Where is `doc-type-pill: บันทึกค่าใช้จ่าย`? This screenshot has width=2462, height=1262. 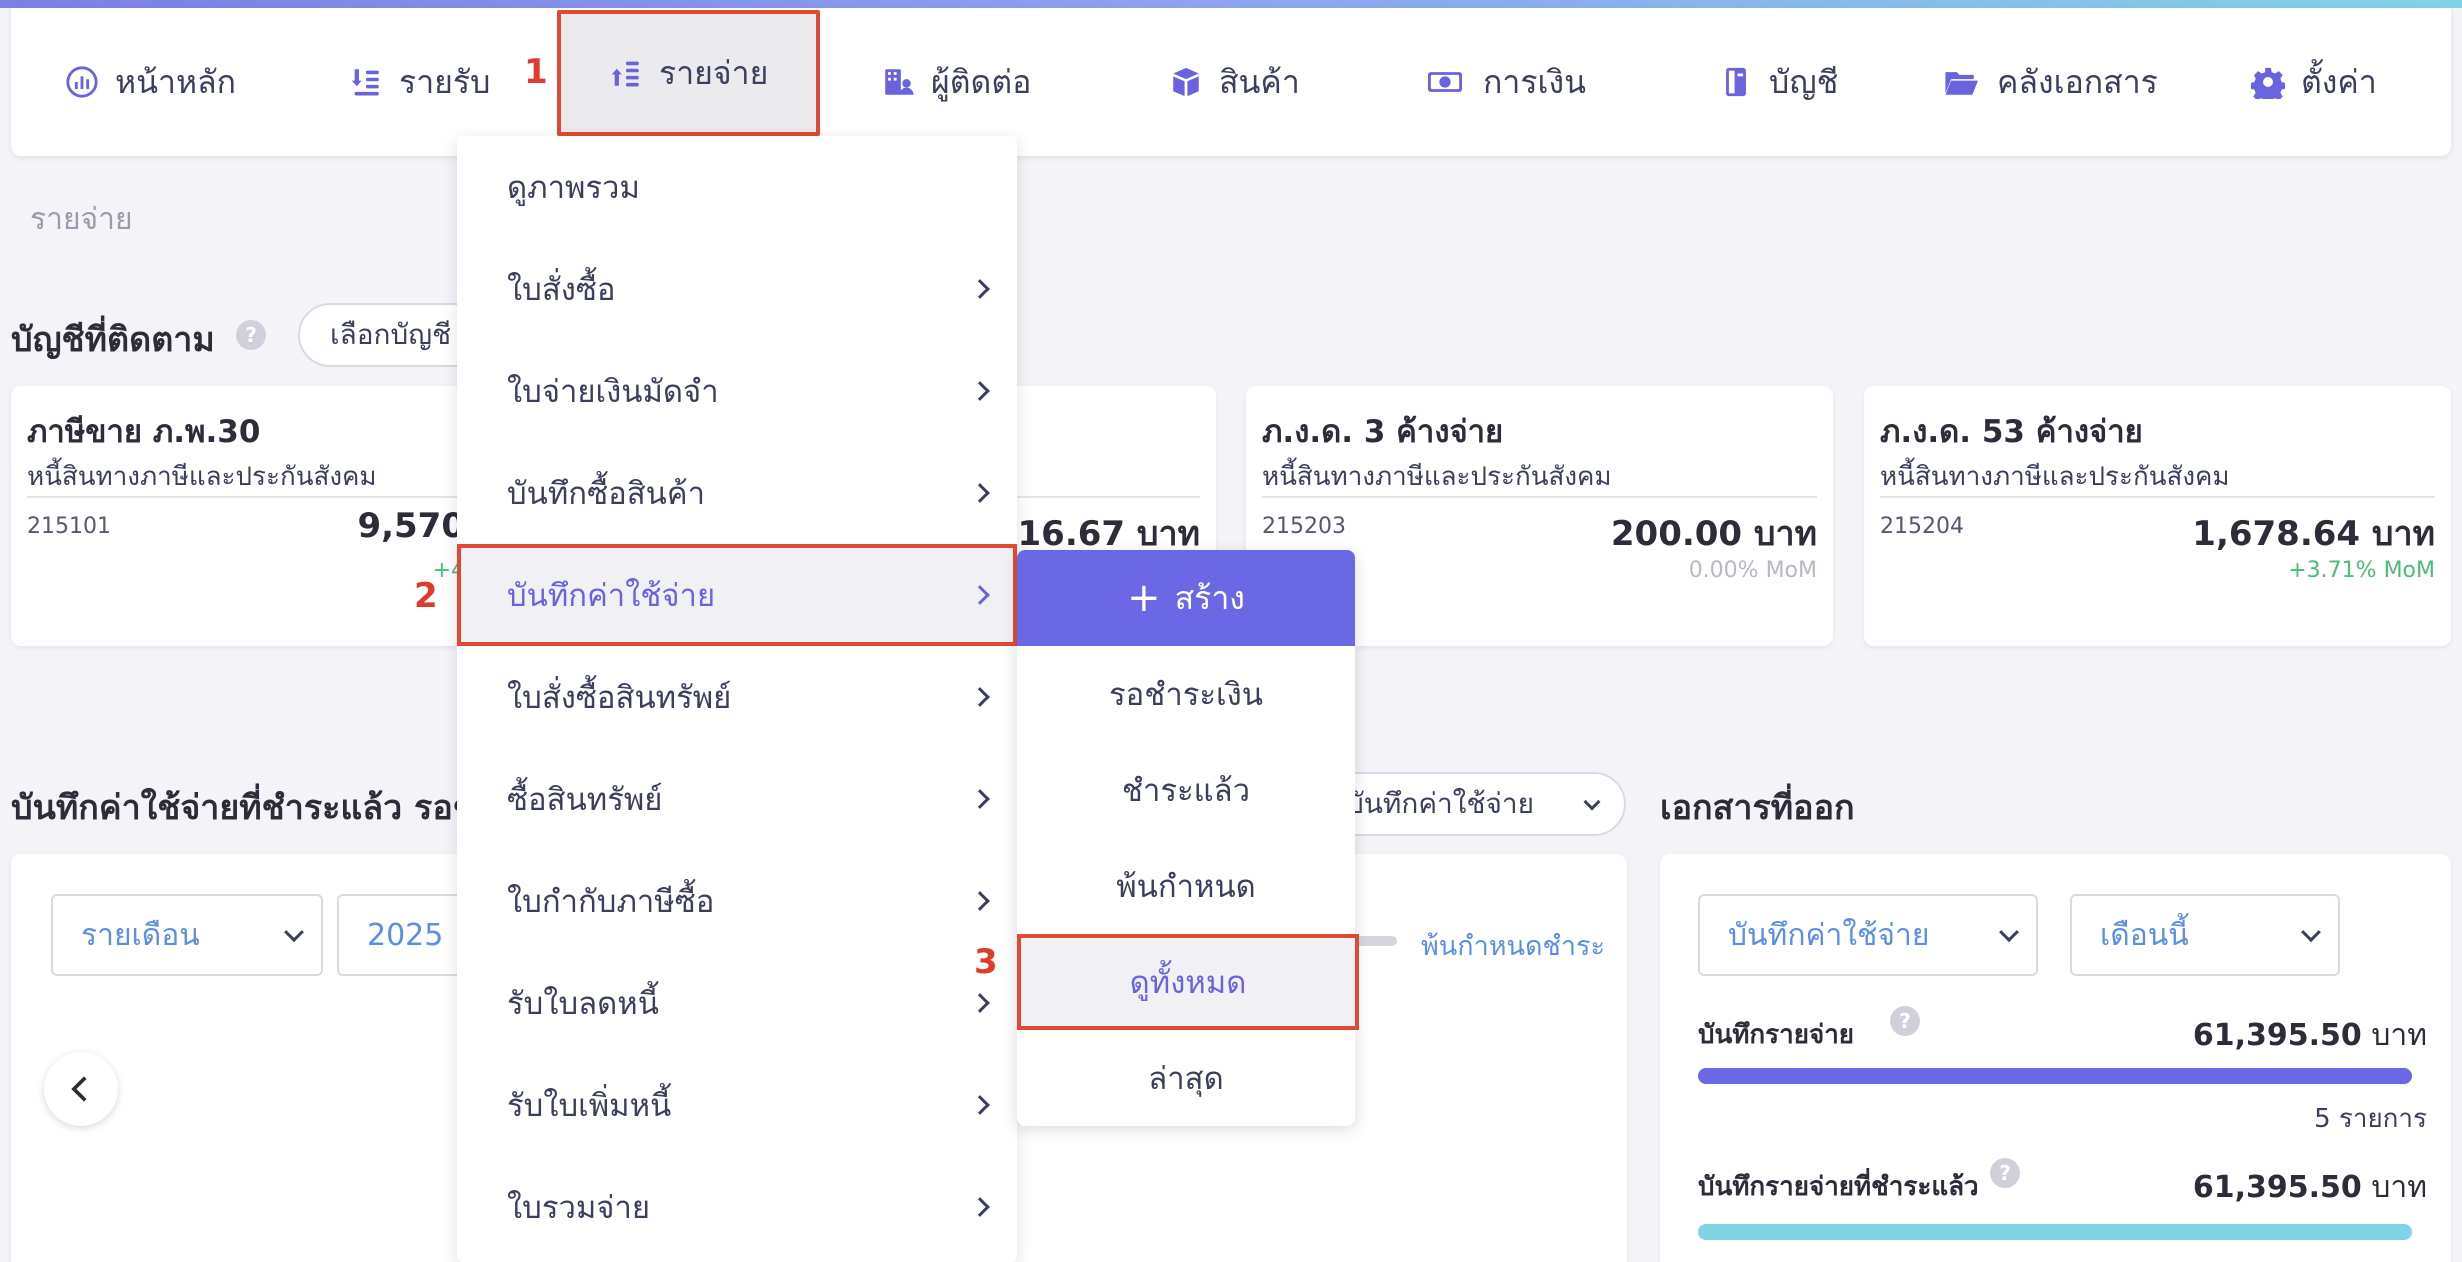 doc-type-pill: บันทึกค่าใช้จ่าย is located at coordinates (1473, 804).